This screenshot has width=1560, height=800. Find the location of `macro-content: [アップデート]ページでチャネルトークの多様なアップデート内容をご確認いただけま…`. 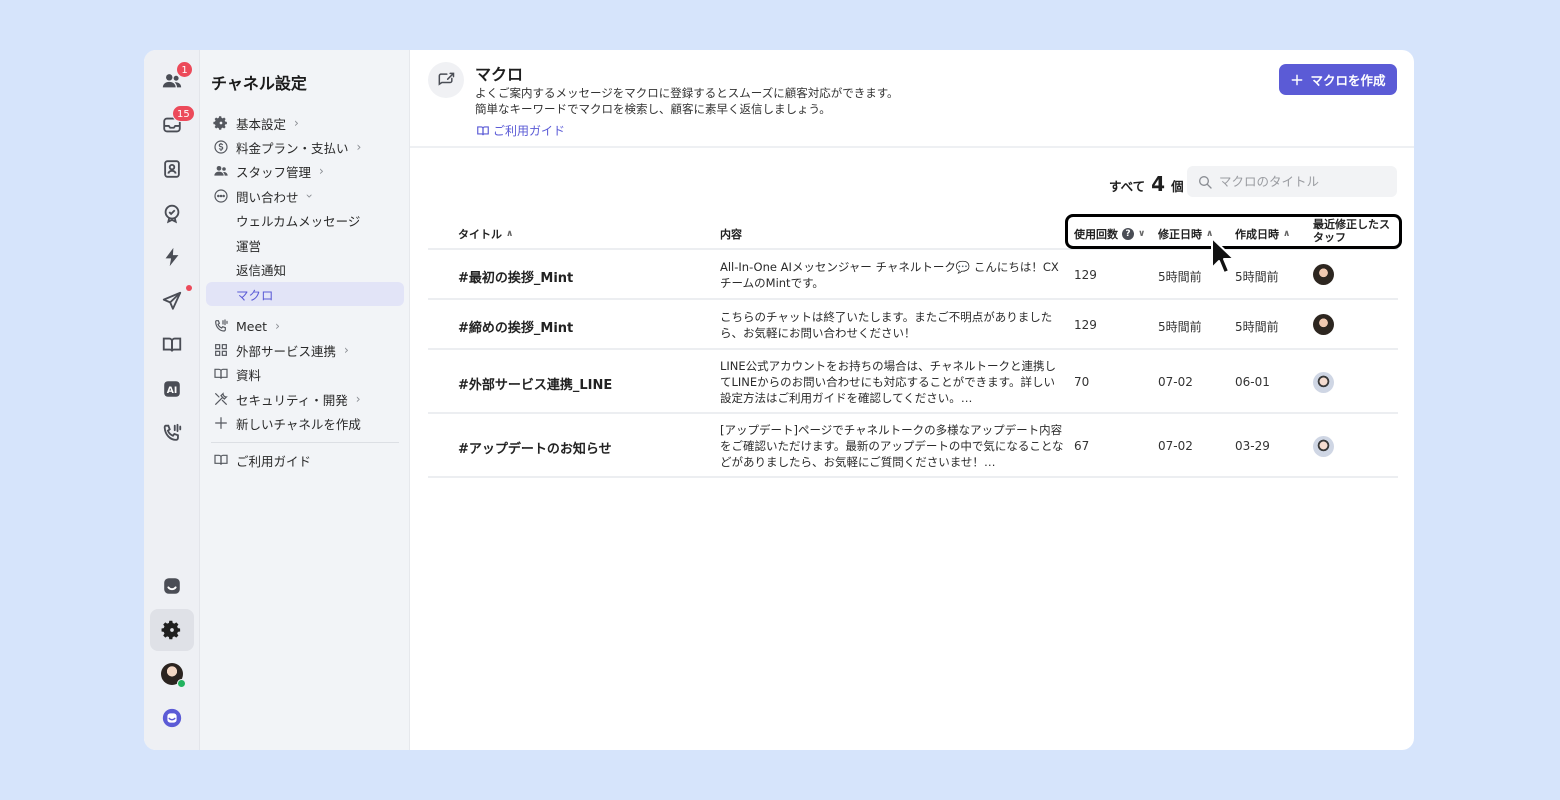

macro-content: [アップデート]ページでチャネルトークの多様なアップデート内容をご確認いただけま… is located at coordinates (892, 446).